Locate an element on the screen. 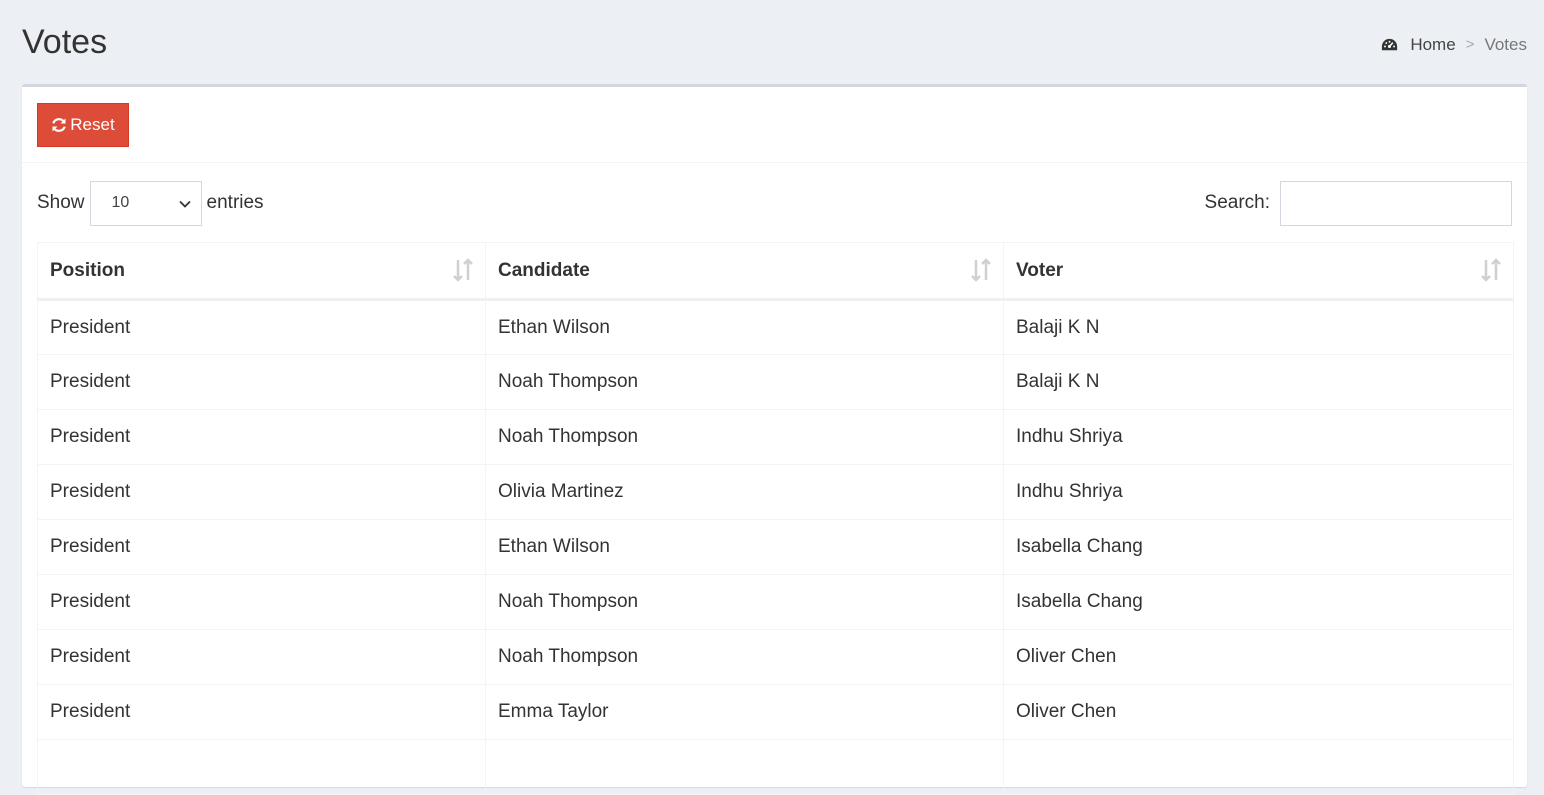 The image size is (1544, 795). column-header-candidate: Candidate is located at coordinates (744, 271).